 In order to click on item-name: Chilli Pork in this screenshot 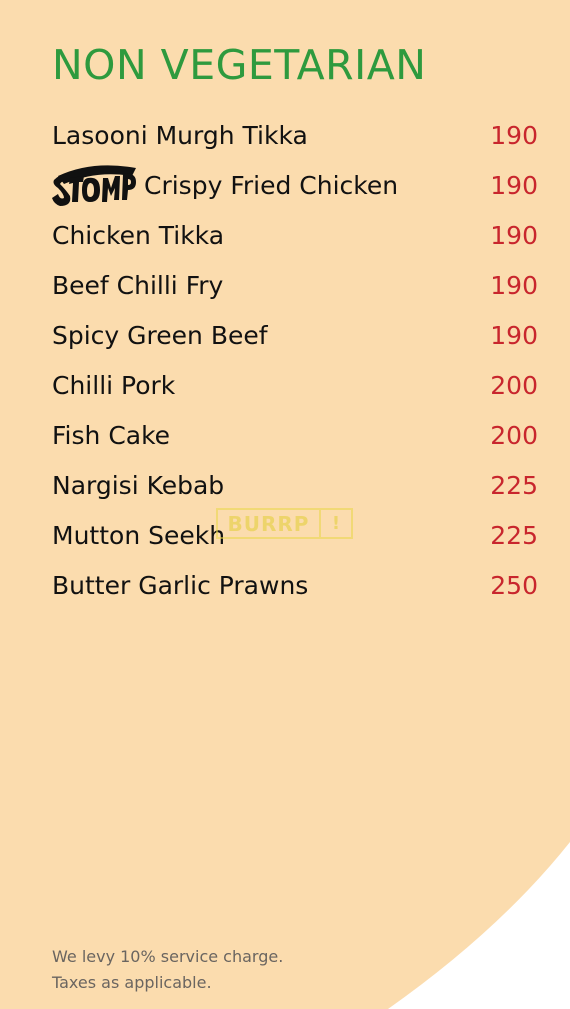, I will do `click(114, 385)`.